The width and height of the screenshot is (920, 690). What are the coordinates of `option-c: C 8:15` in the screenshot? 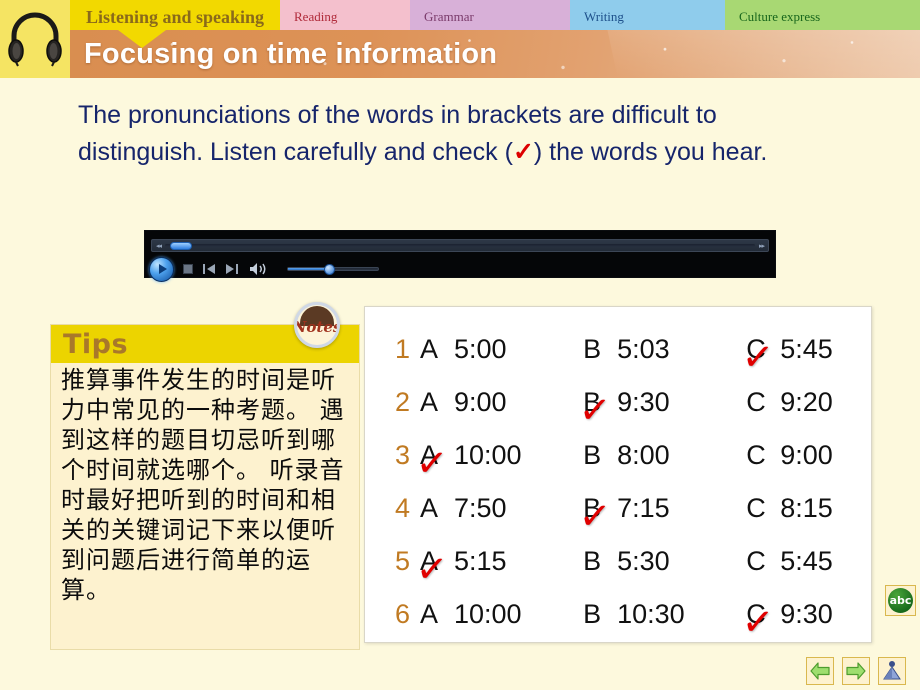 It's located at (808, 508).